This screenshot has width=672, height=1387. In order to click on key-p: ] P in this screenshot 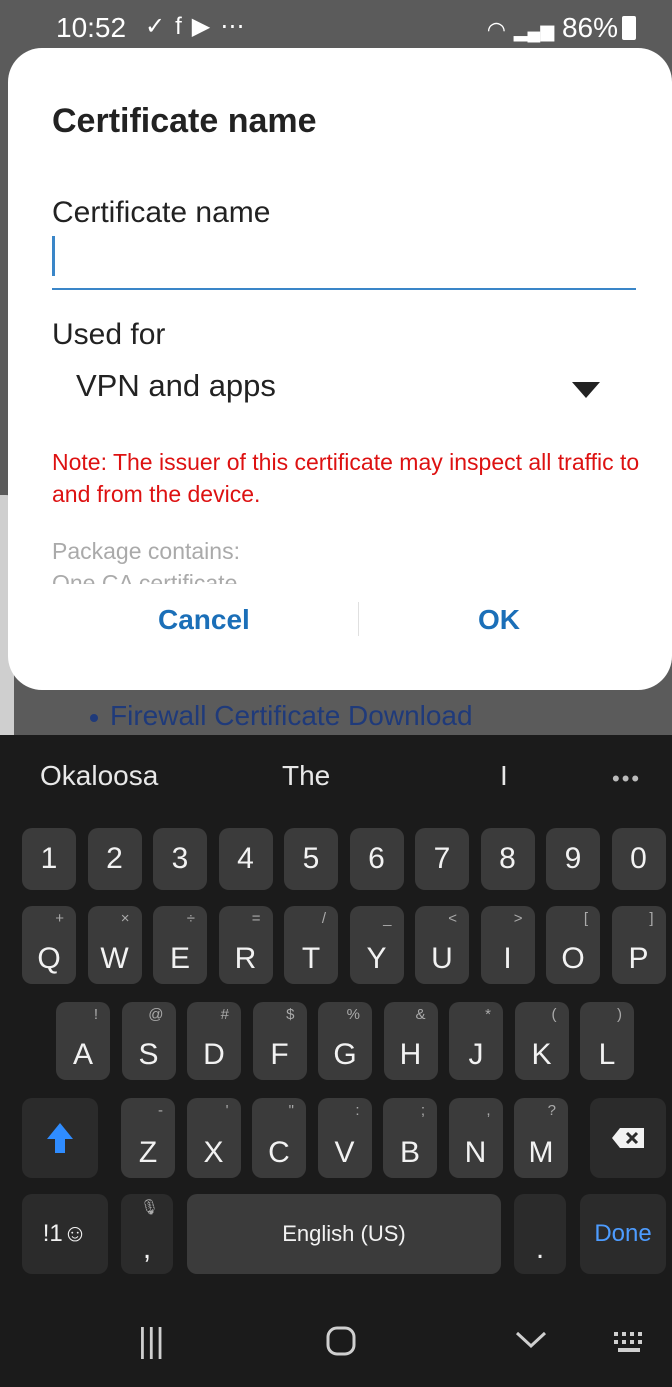, I will do `click(638, 945)`.